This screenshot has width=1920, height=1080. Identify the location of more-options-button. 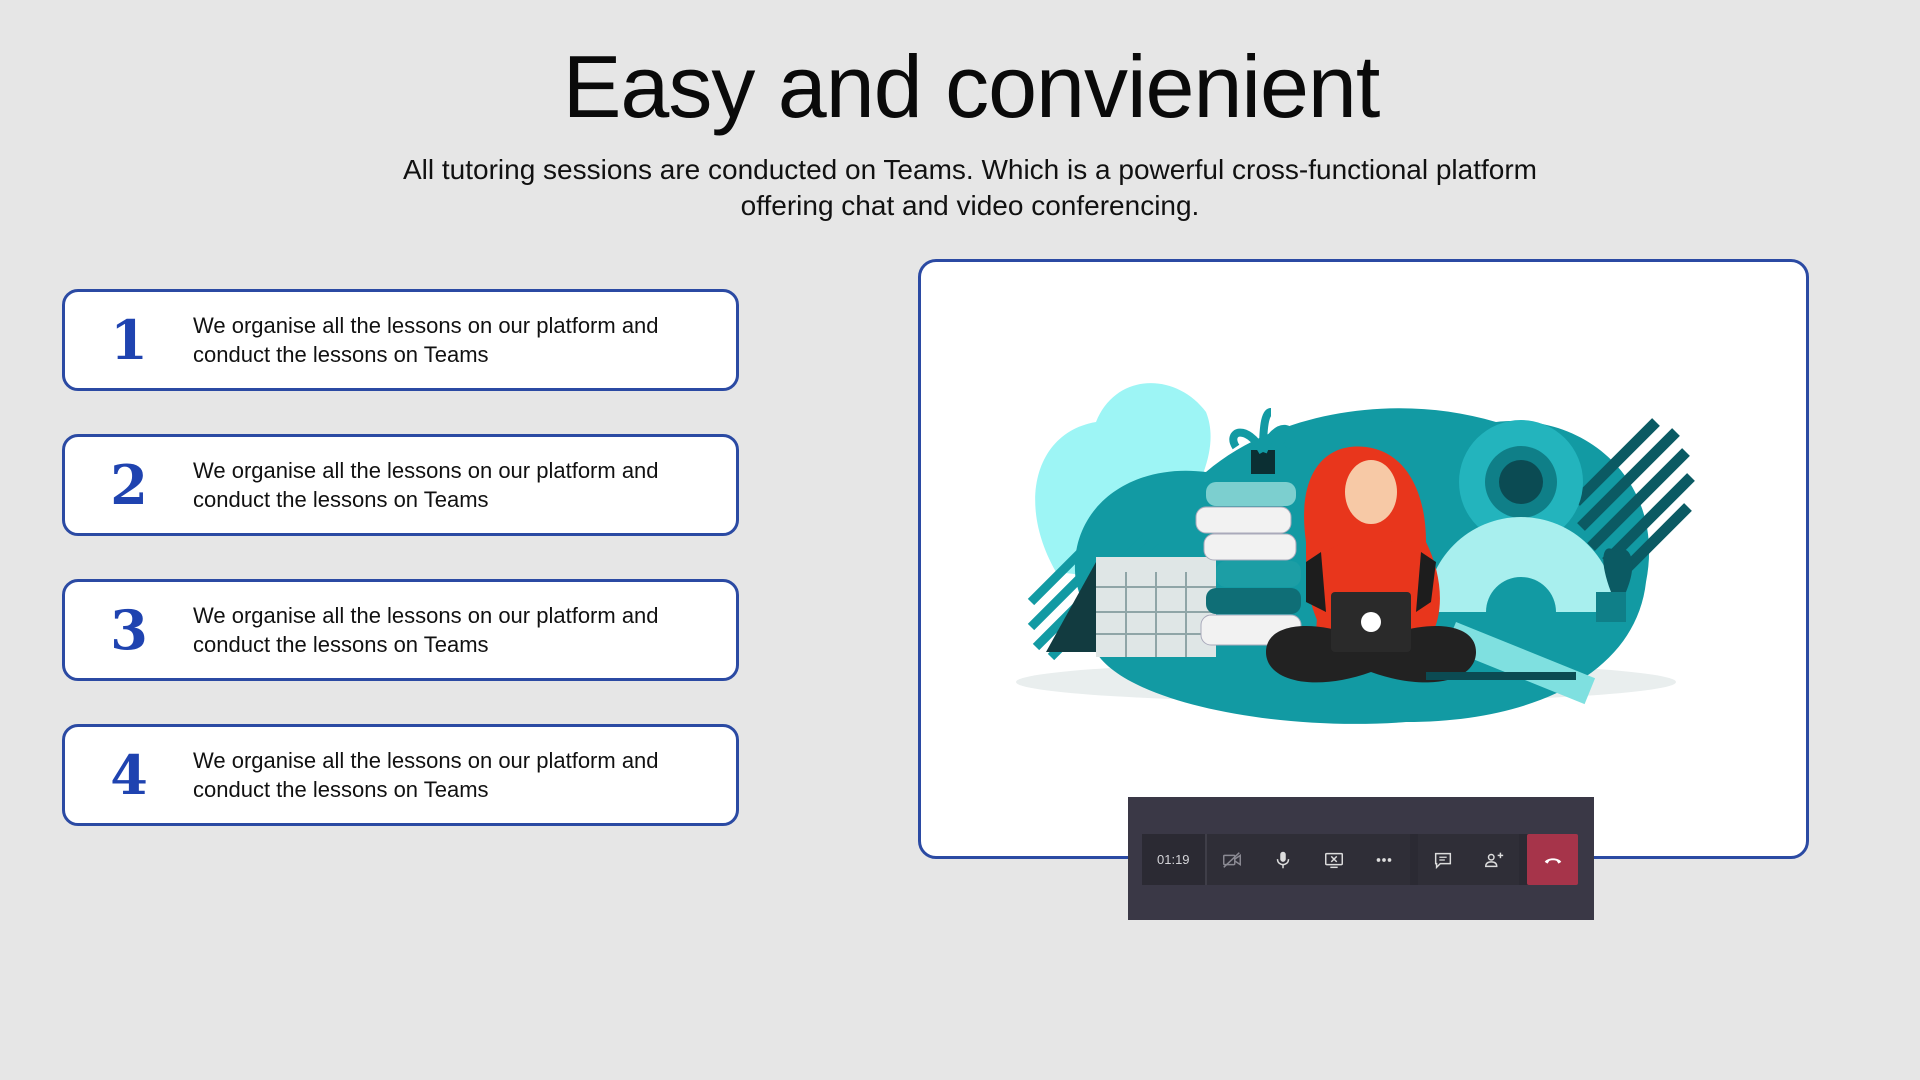
(1384, 859).